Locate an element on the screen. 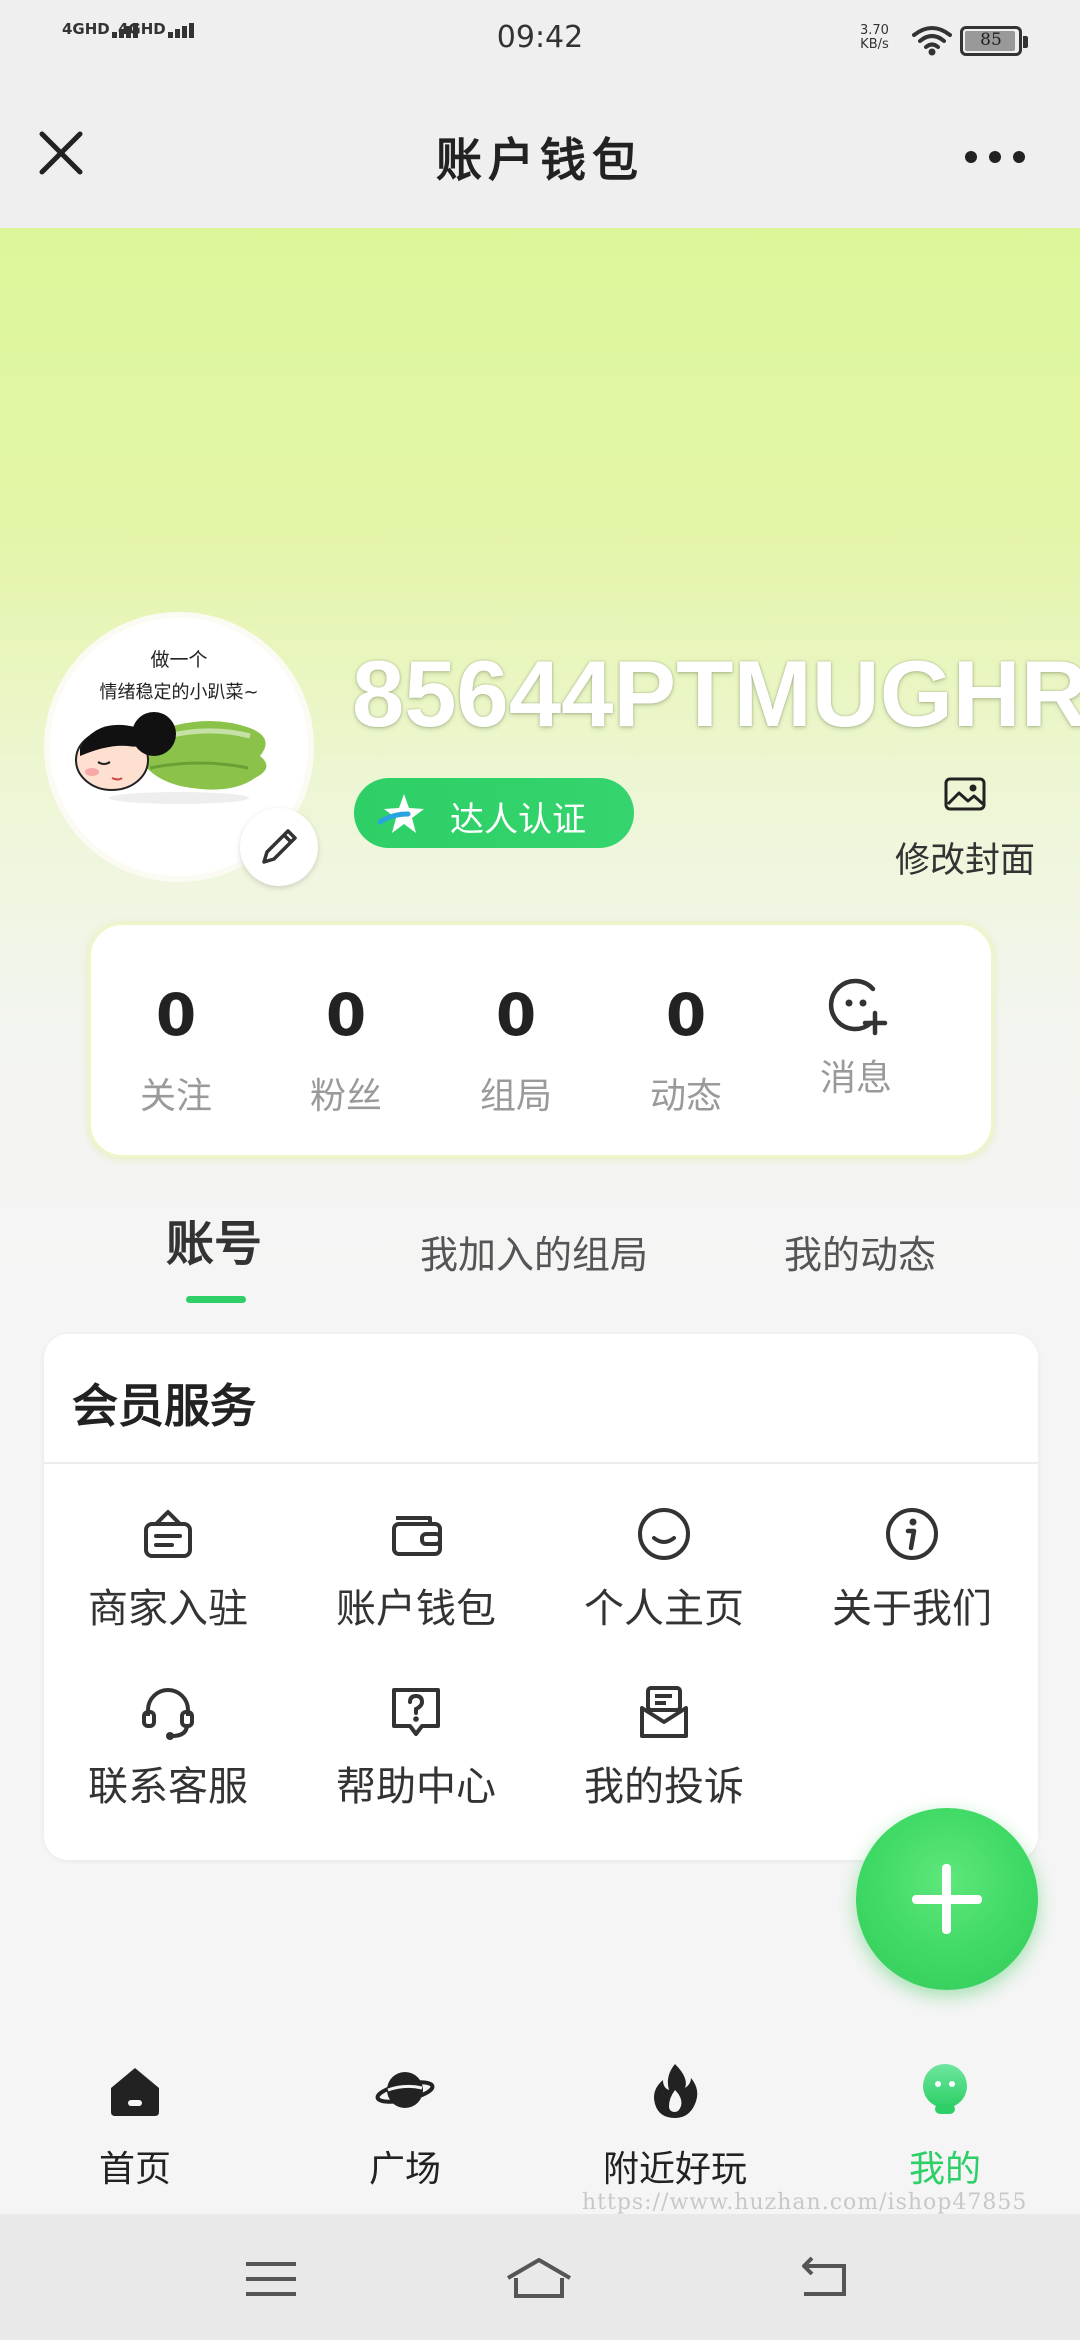 Image resolution: width=1080 pixels, height=2340 pixels. service-label: 个人主页 is located at coordinates (664, 1609).